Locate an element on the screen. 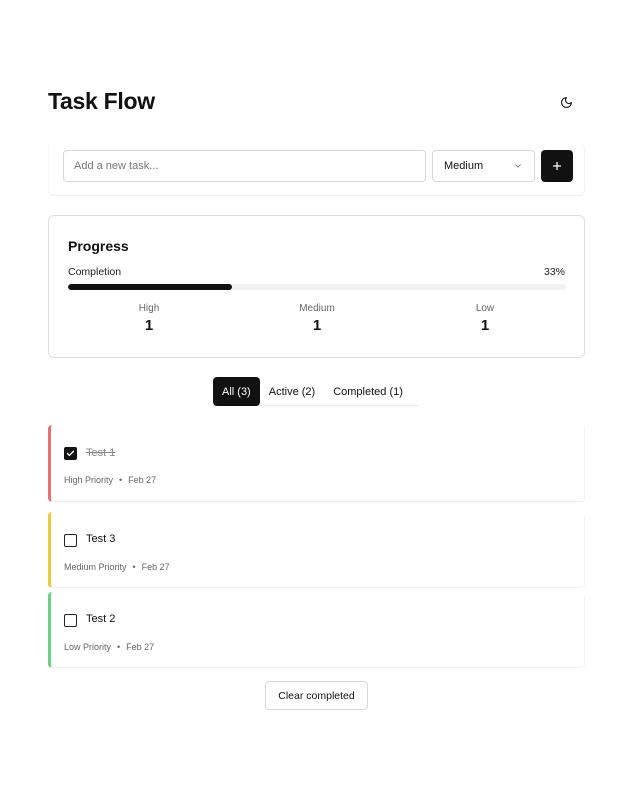  theme-toggle-button is located at coordinates (566, 102).